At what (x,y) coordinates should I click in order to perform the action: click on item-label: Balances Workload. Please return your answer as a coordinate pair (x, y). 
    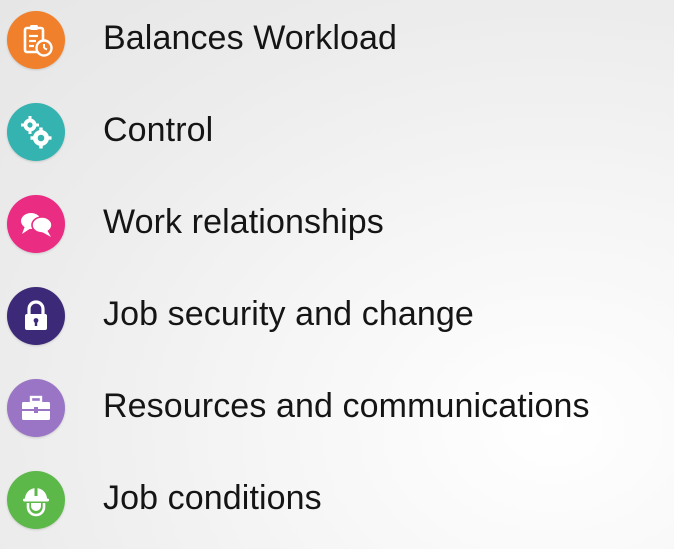
    Looking at the image, I should click on (250, 38).